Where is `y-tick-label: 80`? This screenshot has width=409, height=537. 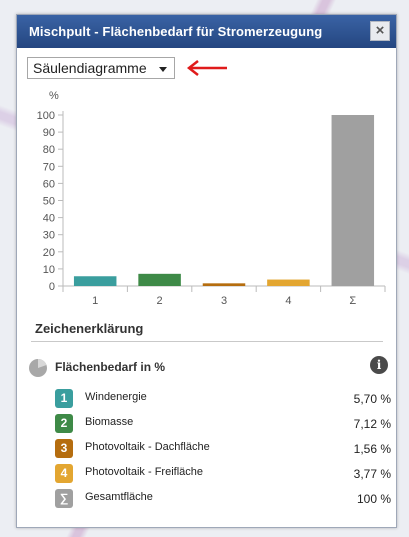
y-tick-label: 80 is located at coordinates (49, 150).